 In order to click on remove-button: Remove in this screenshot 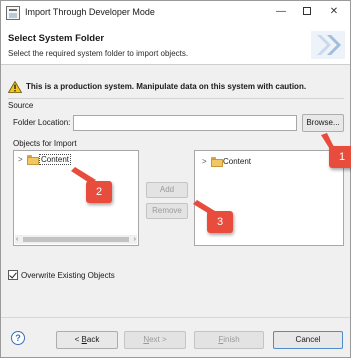, I will do `click(167, 211)`.